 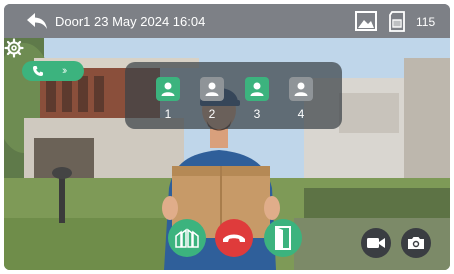 I want to click on camera-4-button, so click(x=301, y=89).